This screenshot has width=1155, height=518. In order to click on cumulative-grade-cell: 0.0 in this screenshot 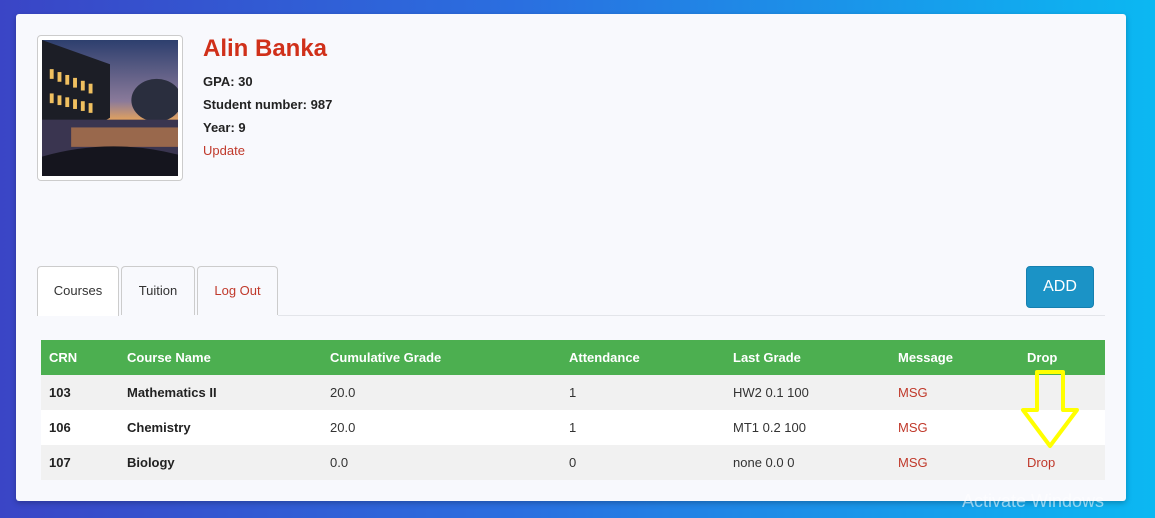, I will do `click(441, 462)`.